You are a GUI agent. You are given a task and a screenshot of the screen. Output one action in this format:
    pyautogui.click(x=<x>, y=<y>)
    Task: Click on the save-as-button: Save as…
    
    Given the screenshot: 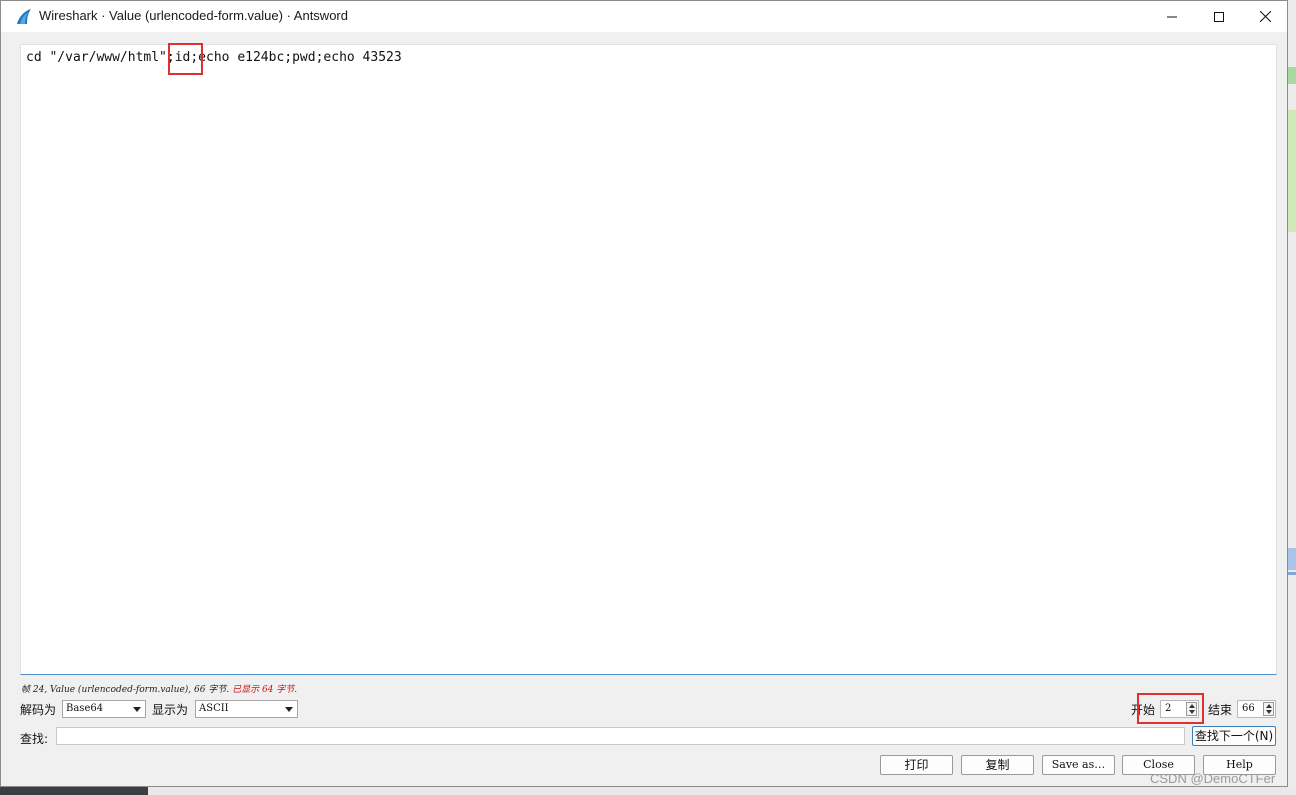 What is the action you would take?
    pyautogui.click(x=1078, y=765)
    